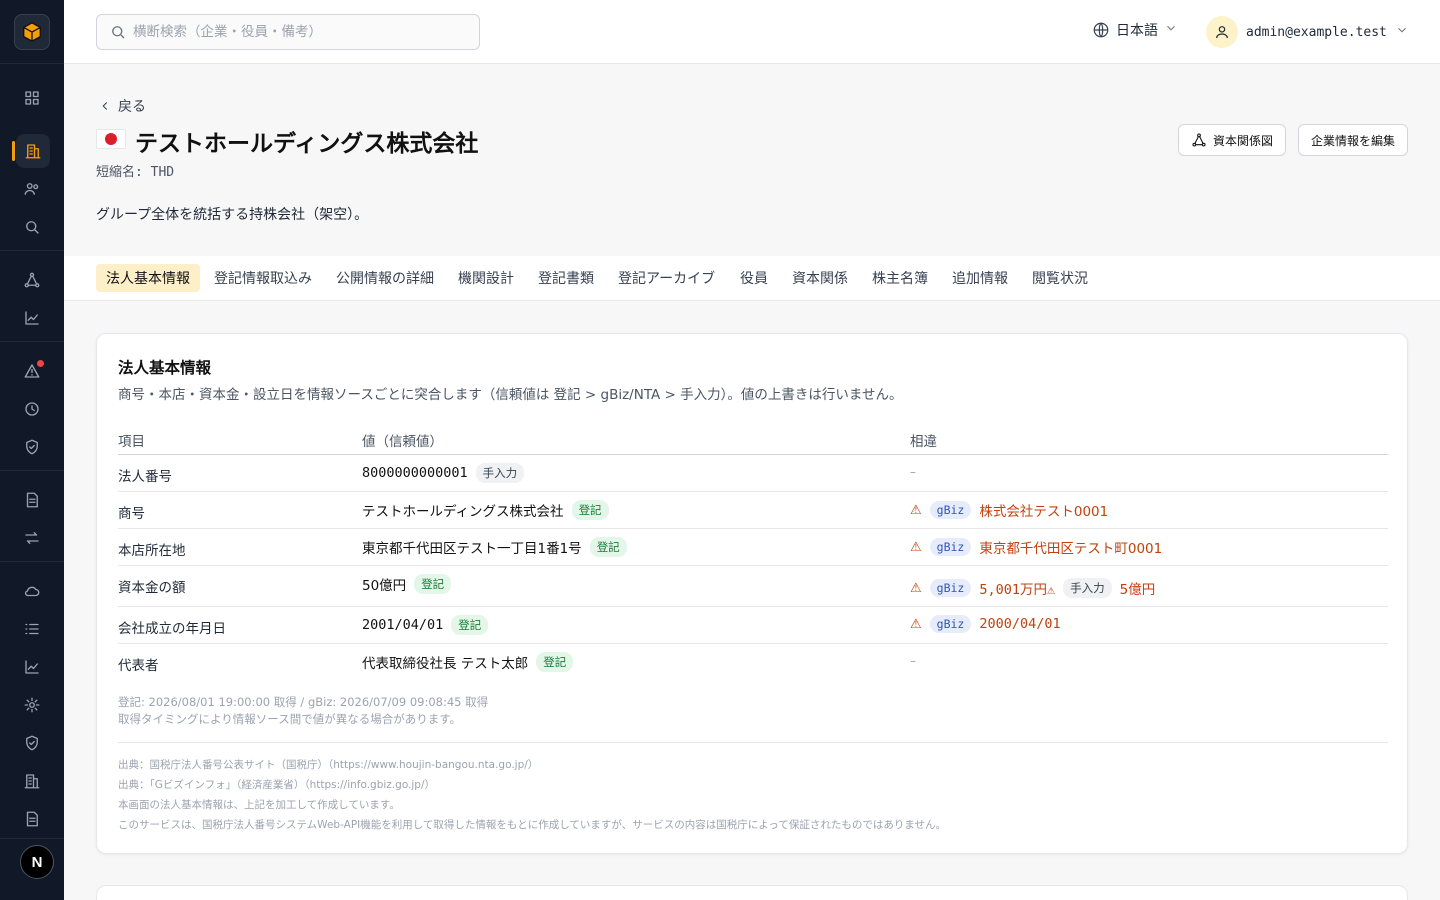  I want to click on value-text: 代表取締役社長 テスト太郎, so click(445, 664).